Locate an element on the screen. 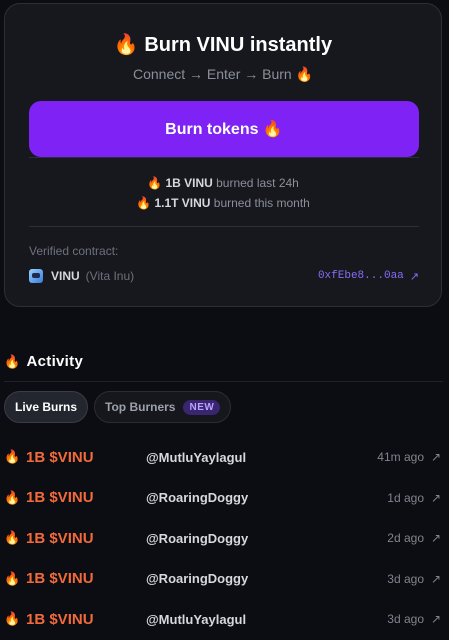  stat-month: 🔥 1.1T VINU burned this month is located at coordinates (223, 203).